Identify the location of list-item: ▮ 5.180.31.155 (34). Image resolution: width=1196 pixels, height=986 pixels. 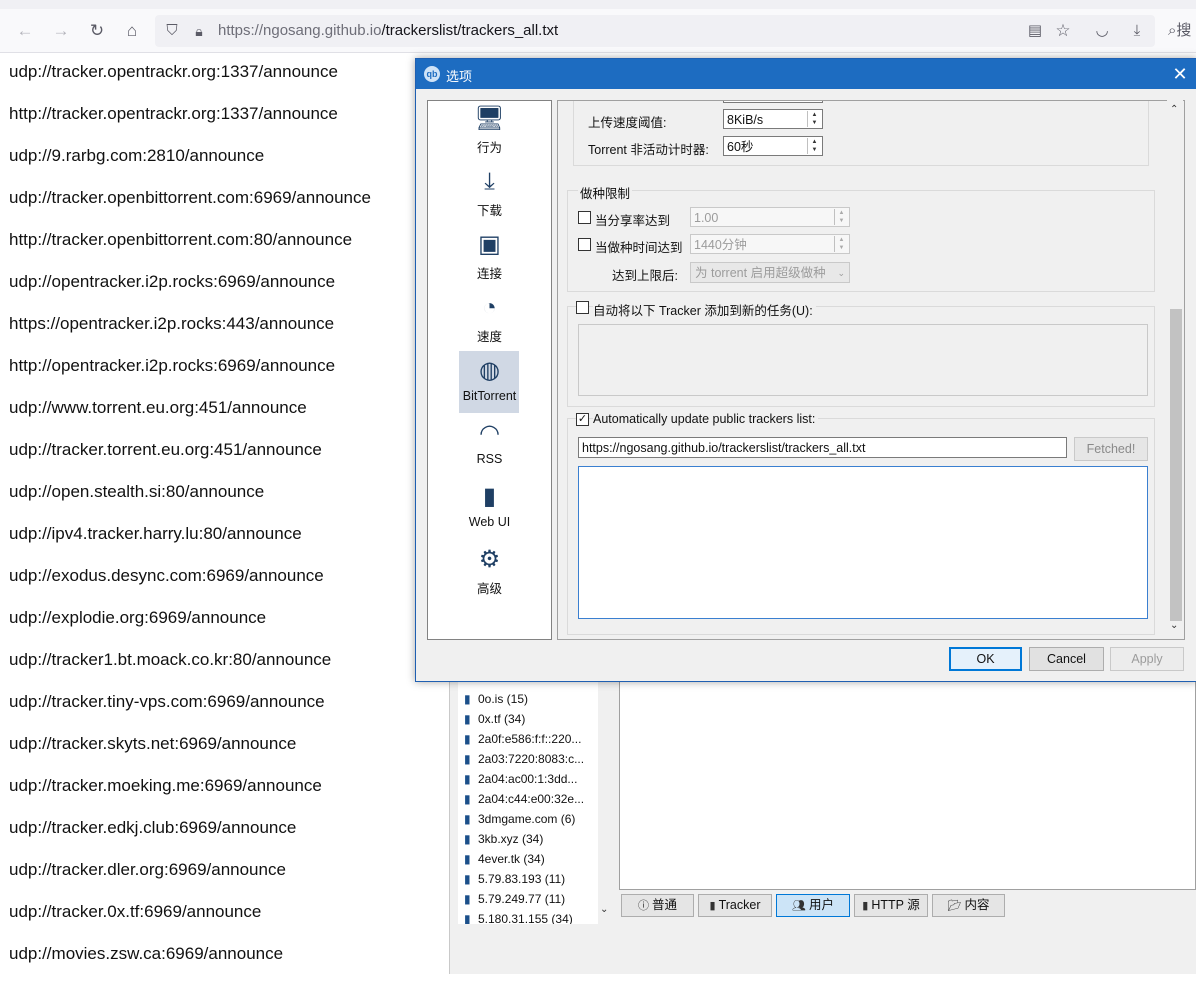
(518, 916).